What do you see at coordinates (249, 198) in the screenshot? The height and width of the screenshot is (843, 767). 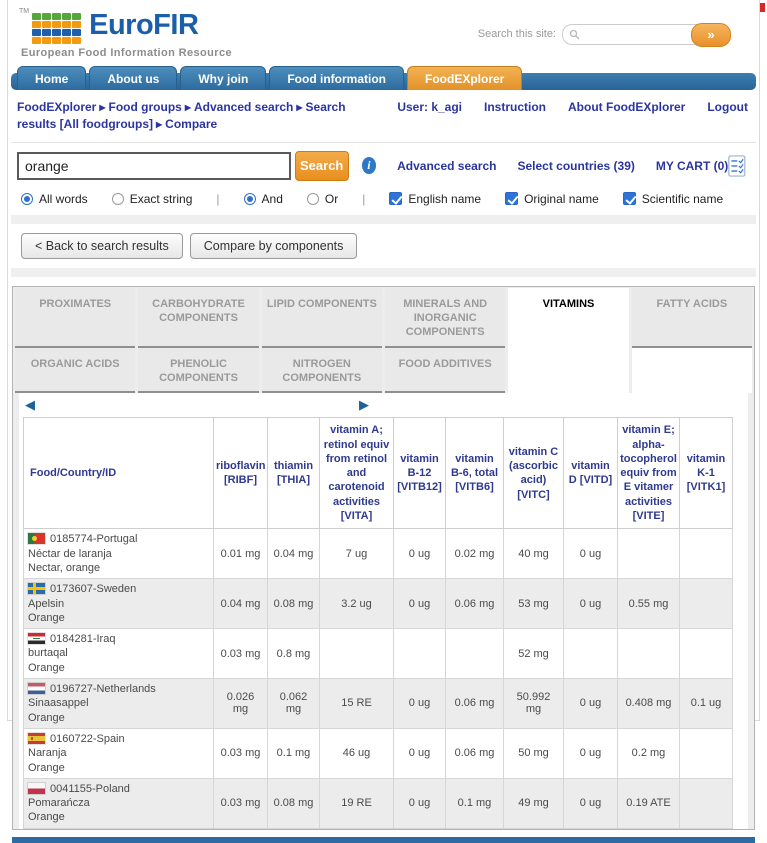 I see `radio-control-and` at bounding box center [249, 198].